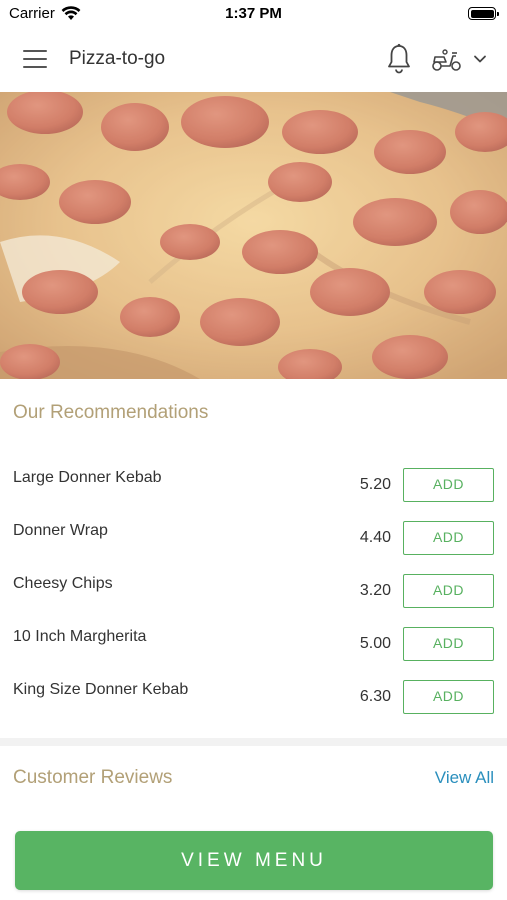  Describe the element at coordinates (253, 696) in the screenshot. I see `list-item: King Size Donner Kebab 6.30 ADD` at that location.